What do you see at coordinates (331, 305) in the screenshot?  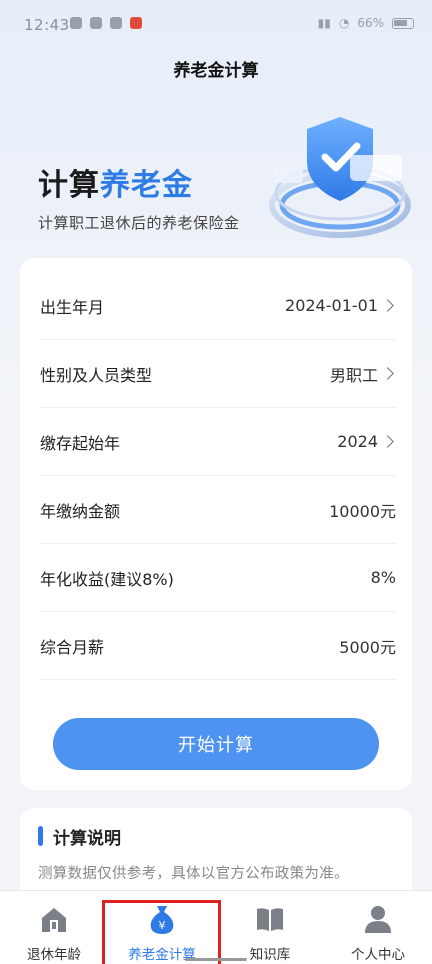 I see `birth-date-value: 2024-01-01` at bounding box center [331, 305].